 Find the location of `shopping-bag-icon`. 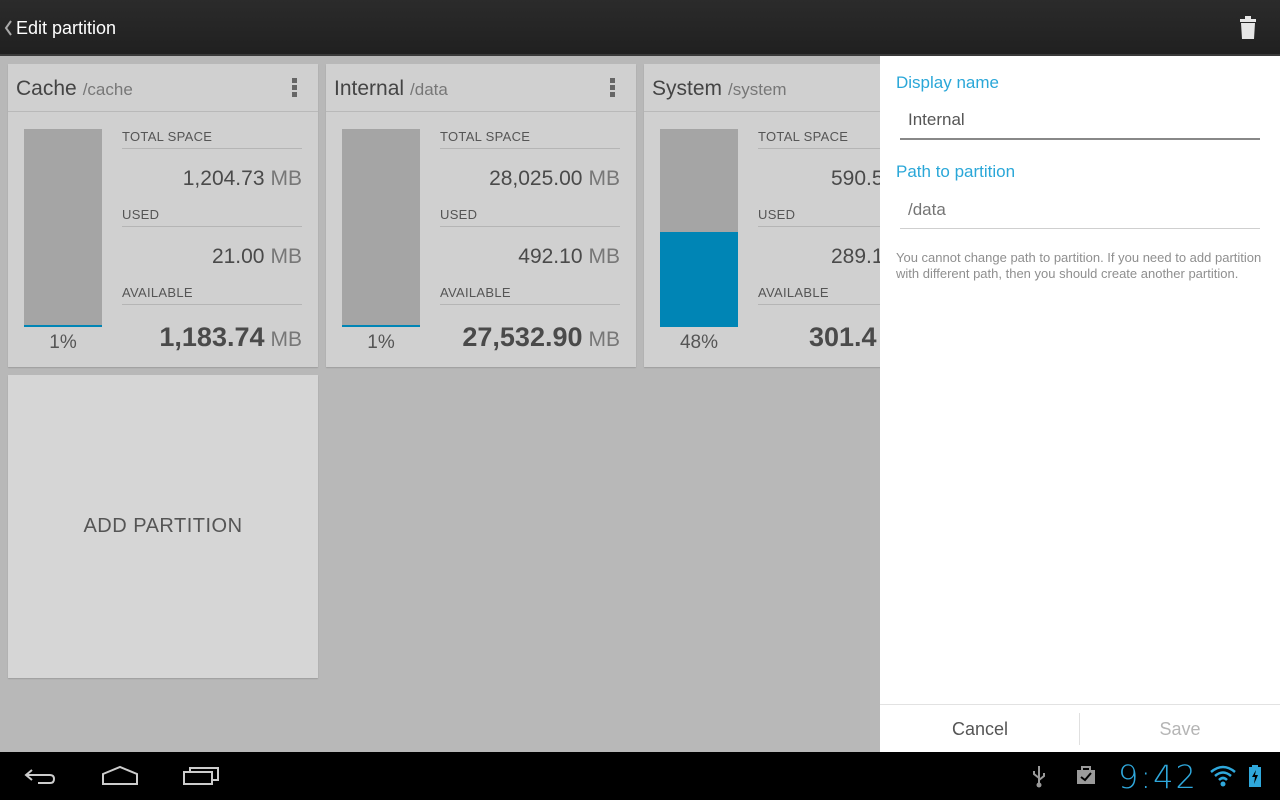

shopping-bag-icon is located at coordinates (1086, 776).